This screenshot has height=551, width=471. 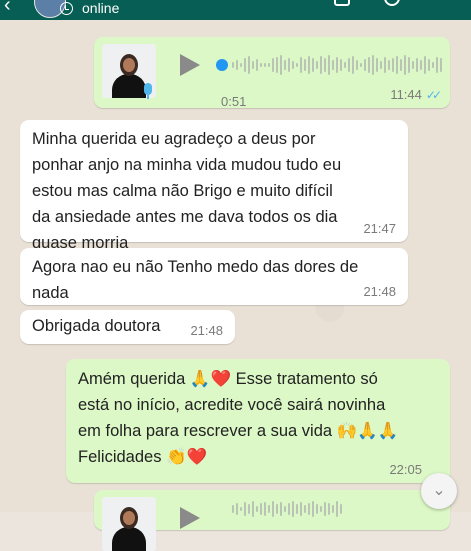 What do you see at coordinates (176, 457) in the screenshot?
I see `clapping-hands-icon: 👏` at bounding box center [176, 457].